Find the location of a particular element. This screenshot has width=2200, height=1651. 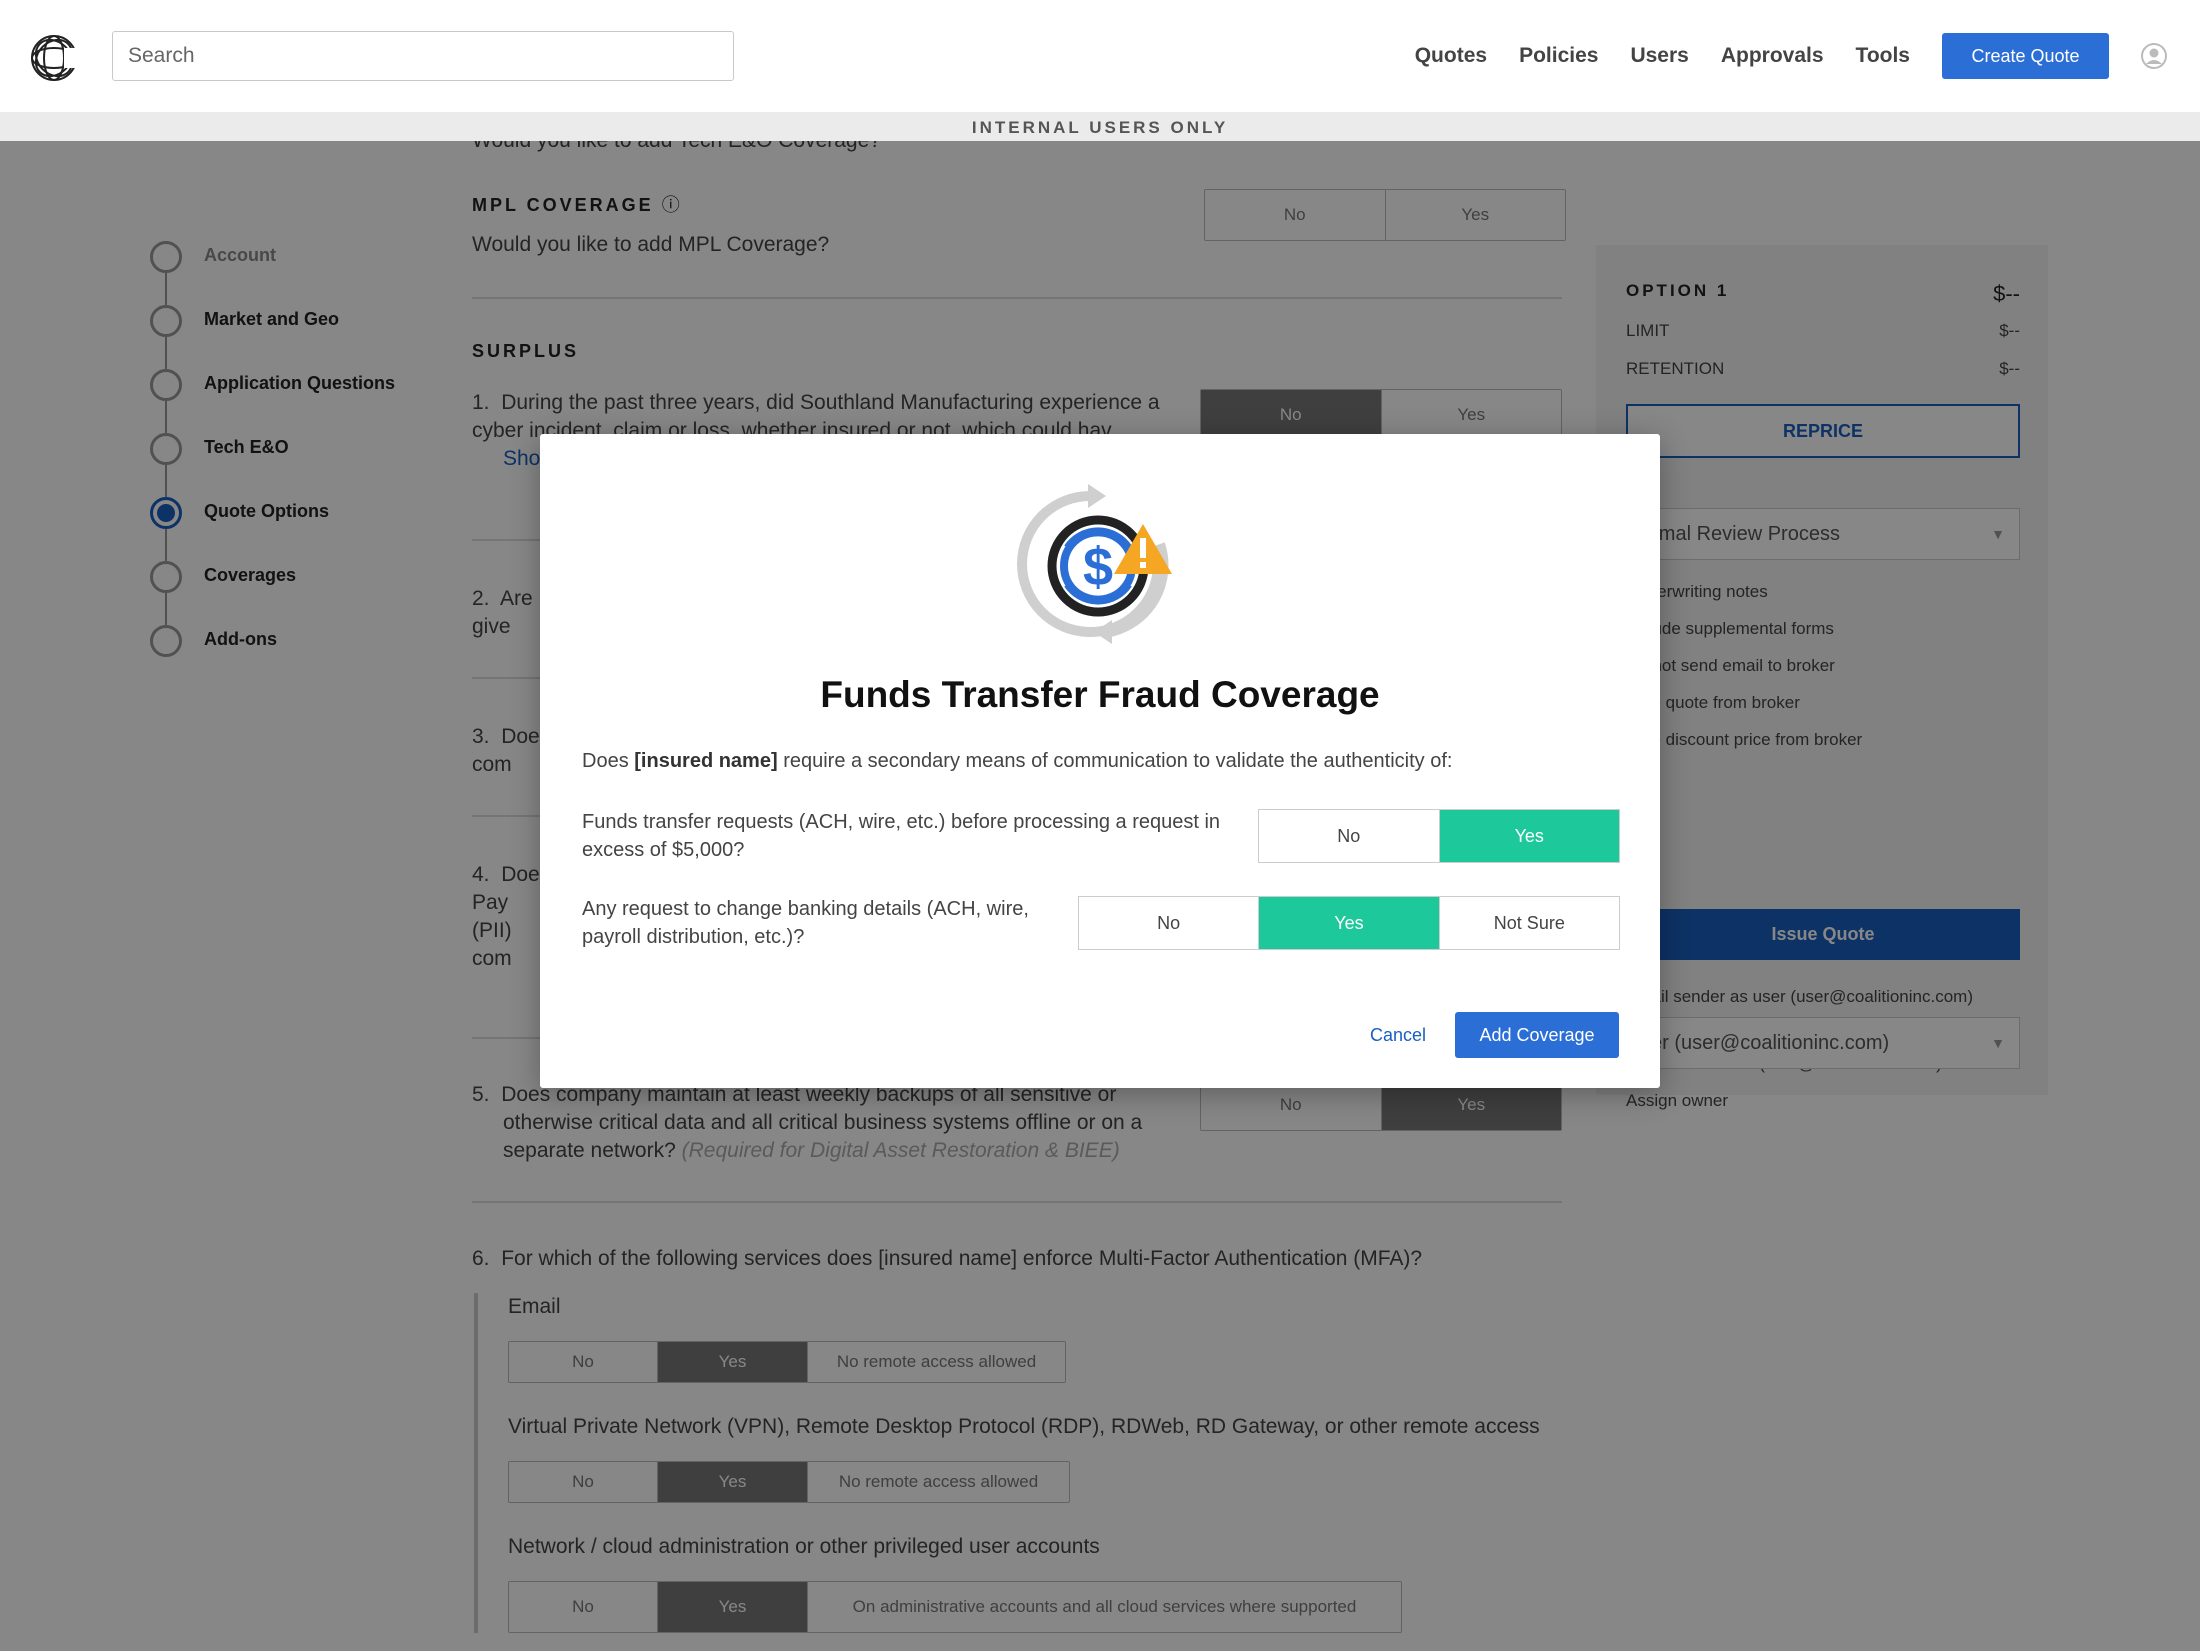

internal-users-banner: INTERNAL USERS ONLY is located at coordinates (1100, 126).